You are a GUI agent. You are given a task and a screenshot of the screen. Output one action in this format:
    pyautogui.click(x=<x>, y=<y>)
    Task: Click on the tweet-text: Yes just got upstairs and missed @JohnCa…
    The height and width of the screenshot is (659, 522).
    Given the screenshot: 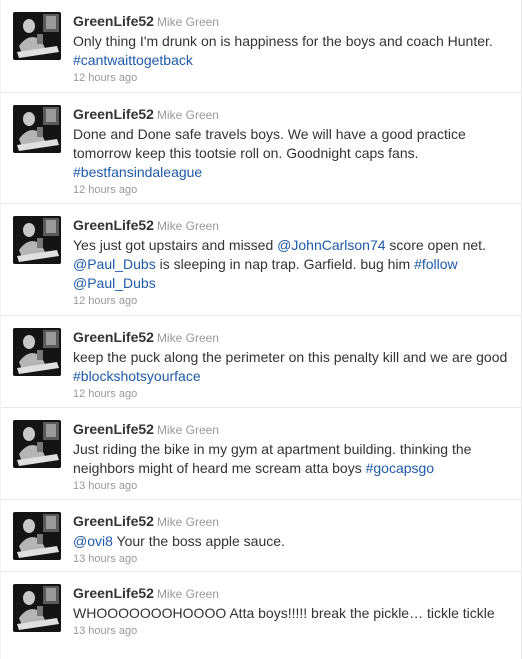 What is the action you would take?
    pyautogui.click(x=293, y=264)
    